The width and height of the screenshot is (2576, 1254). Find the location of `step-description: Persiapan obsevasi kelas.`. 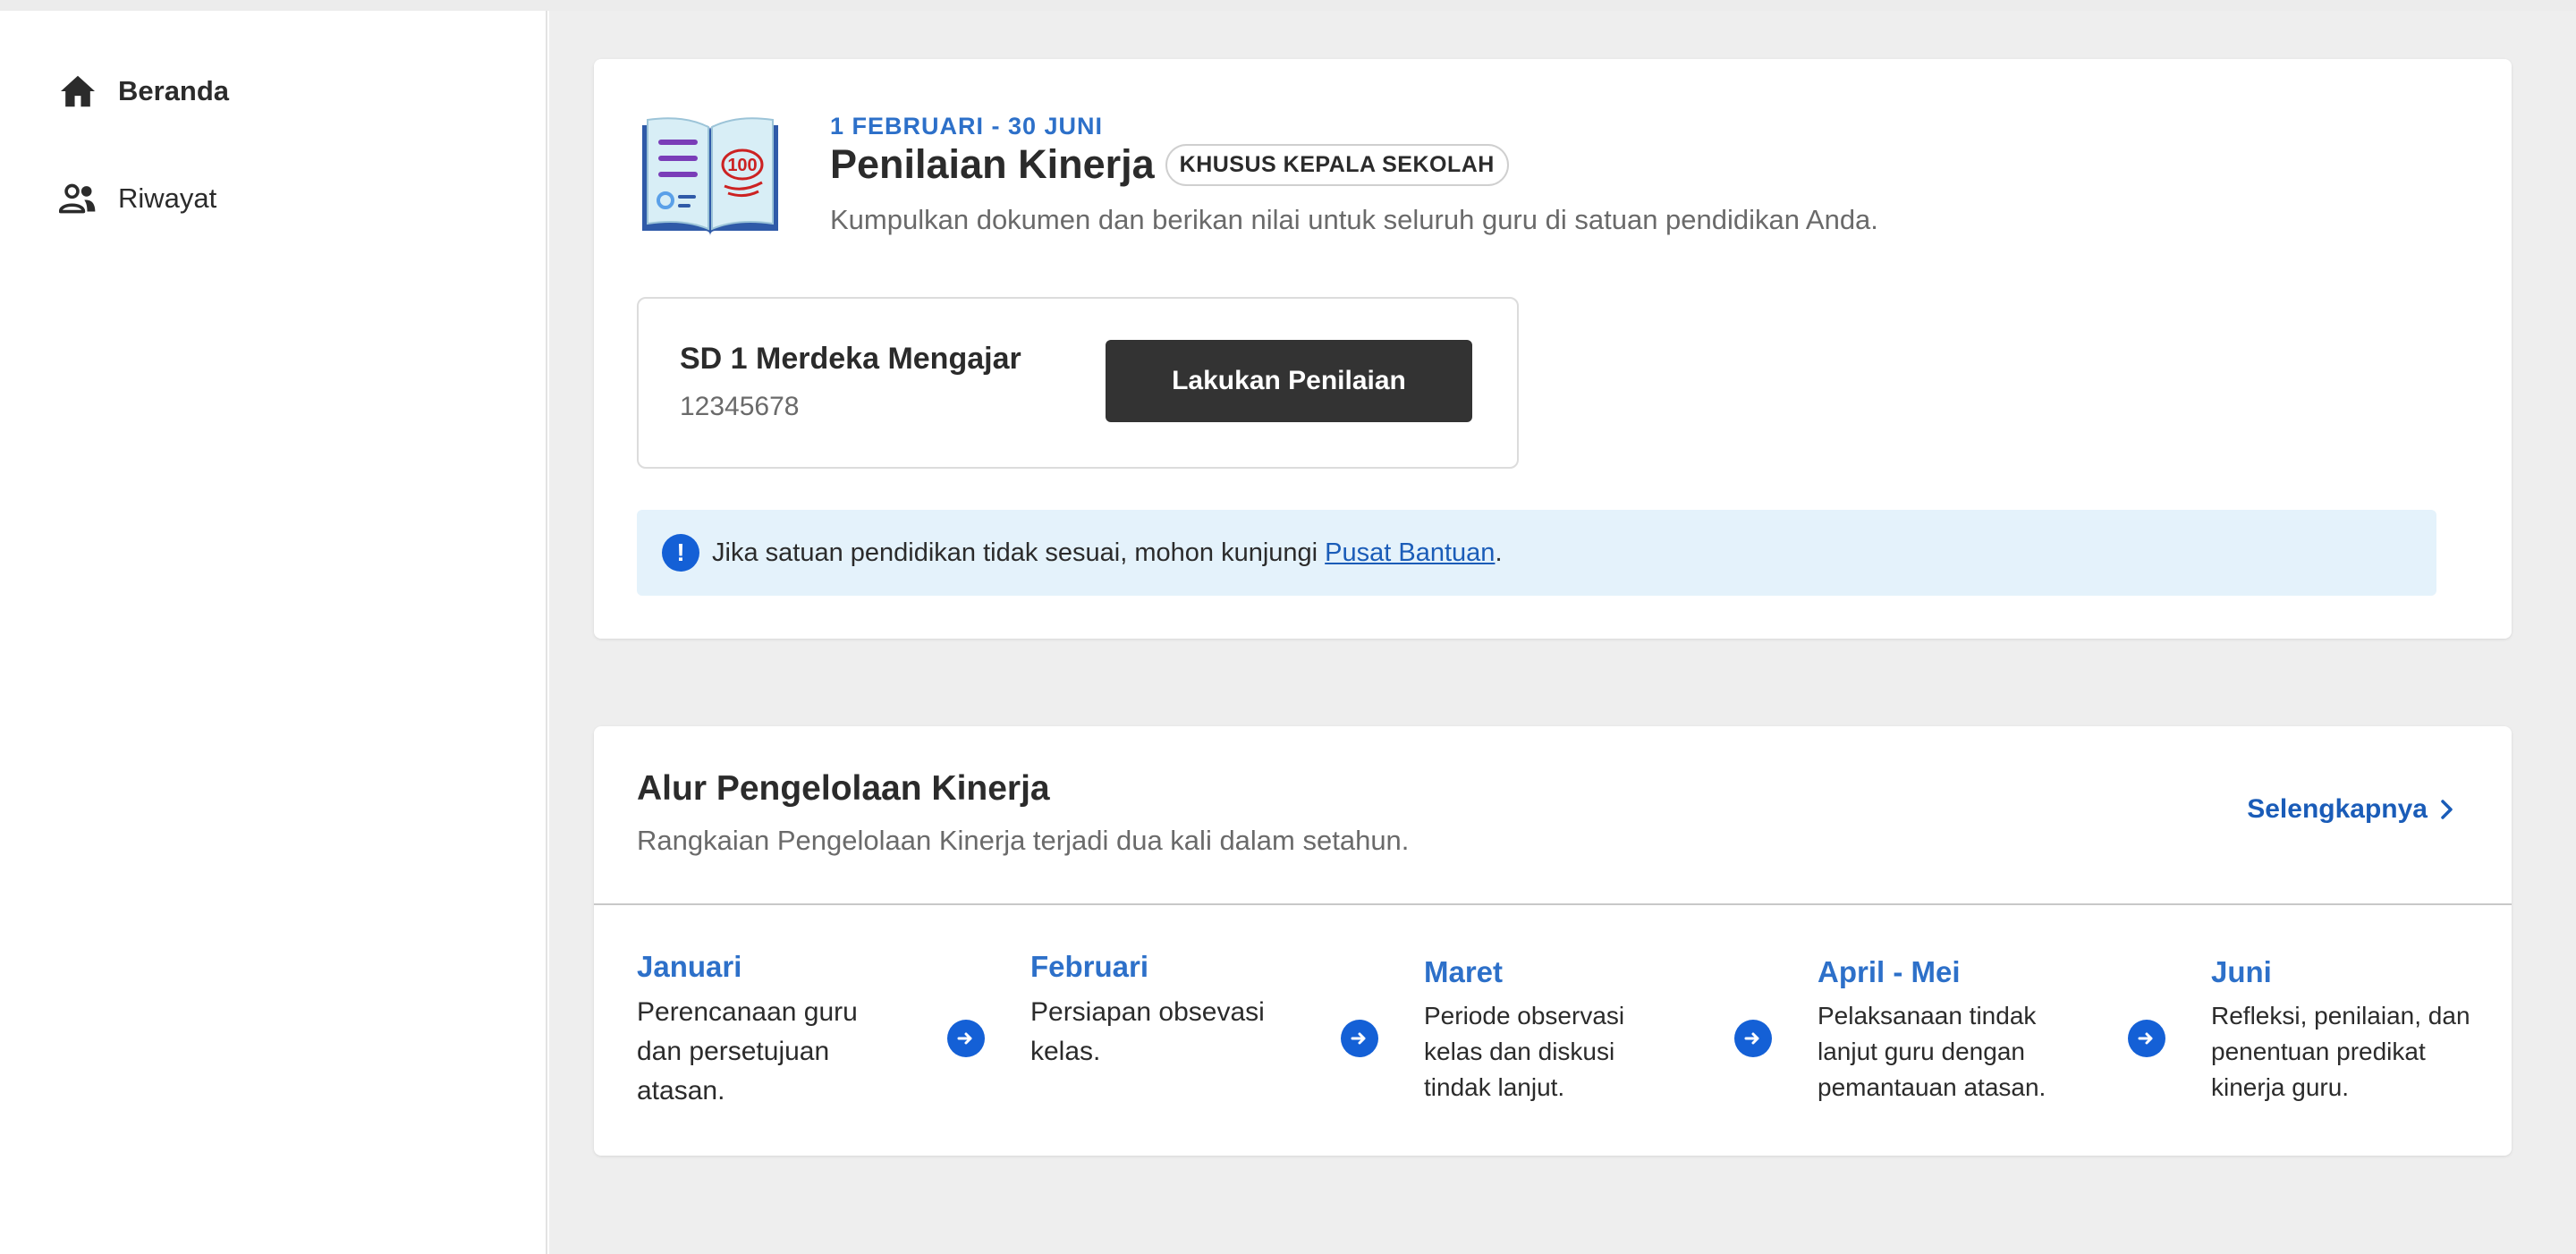

step-description: Persiapan obsevasi kelas. is located at coordinates (1147, 1031).